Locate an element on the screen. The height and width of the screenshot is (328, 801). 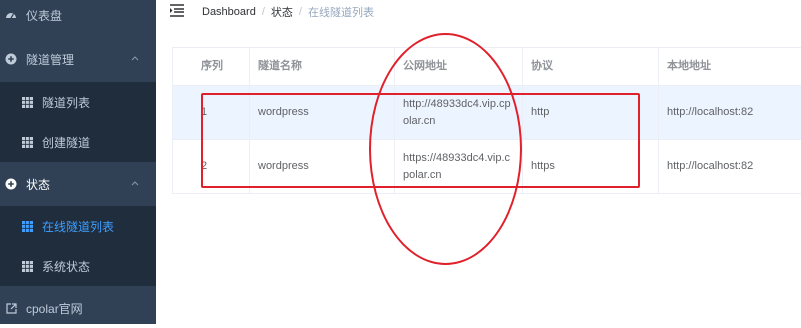
sidebar-item-label: 在线隧道列表 is located at coordinates (78, 226).